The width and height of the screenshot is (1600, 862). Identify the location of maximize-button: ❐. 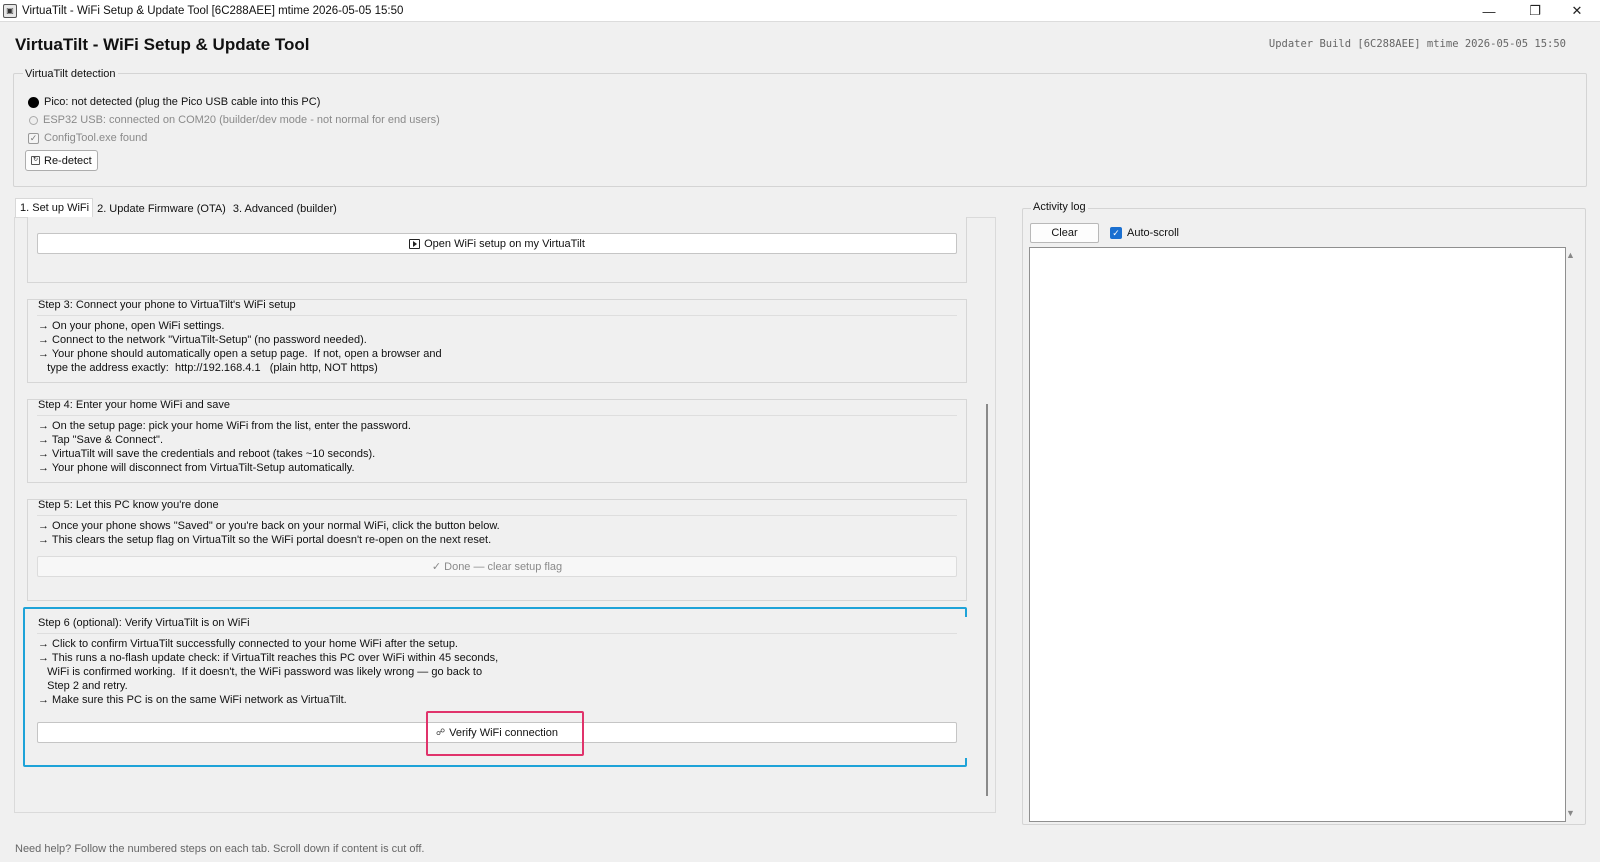
(1535, 11).